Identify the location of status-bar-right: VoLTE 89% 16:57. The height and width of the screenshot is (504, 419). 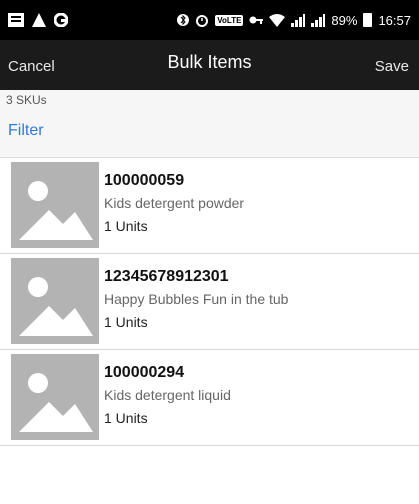
(294, 20).